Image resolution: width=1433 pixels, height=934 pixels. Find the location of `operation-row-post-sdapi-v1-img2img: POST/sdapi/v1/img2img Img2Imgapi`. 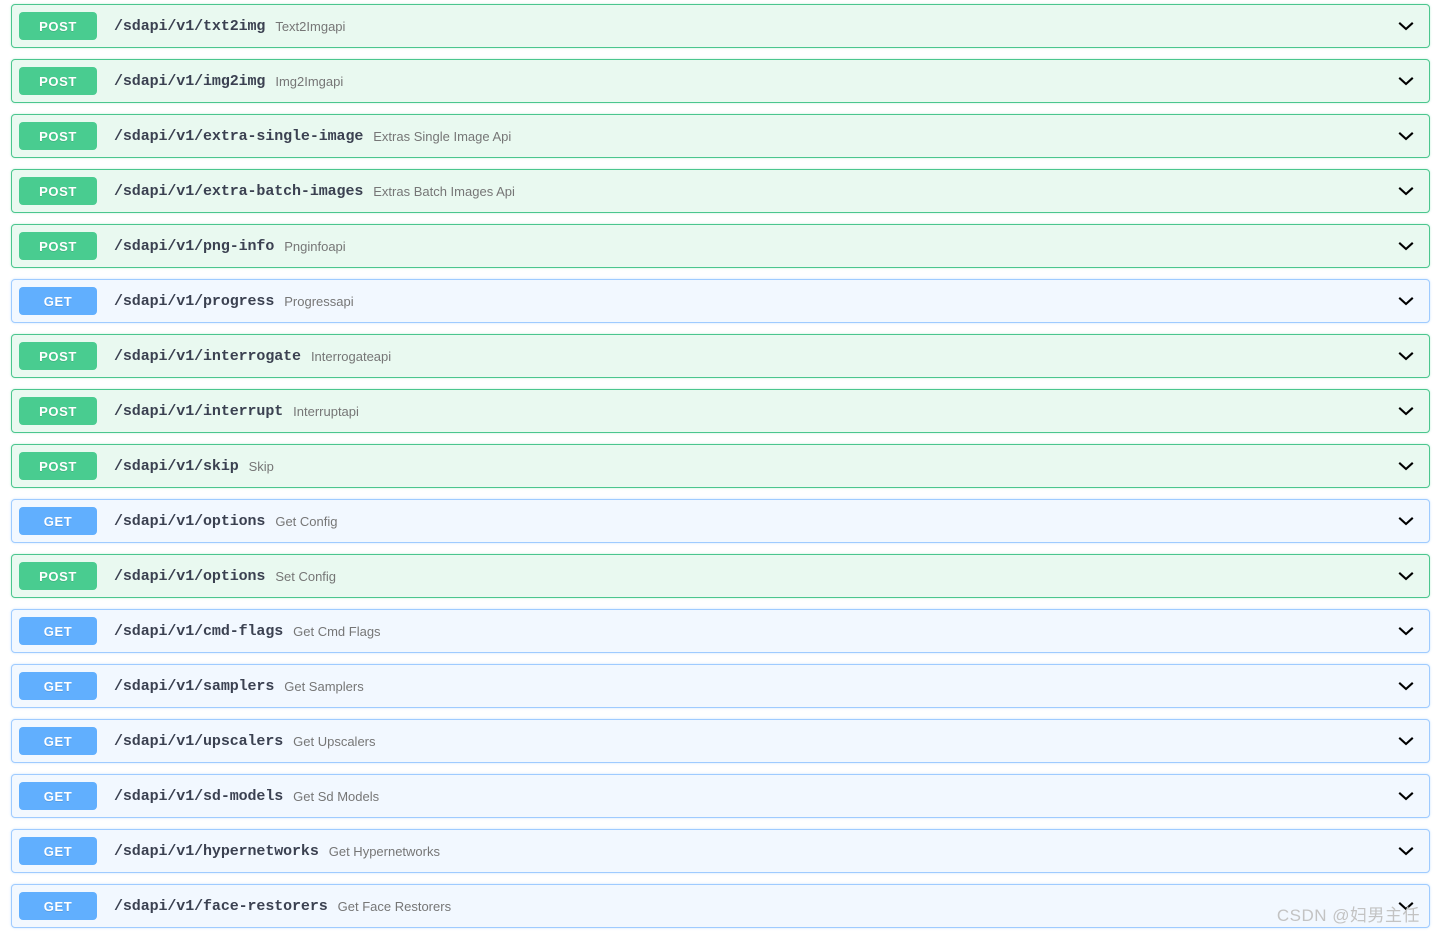

operation-row-post-sdapi-v1-img2img: POST/sdapi/v1/img2img Img2Imgapi is located at coordinates (720, 81).